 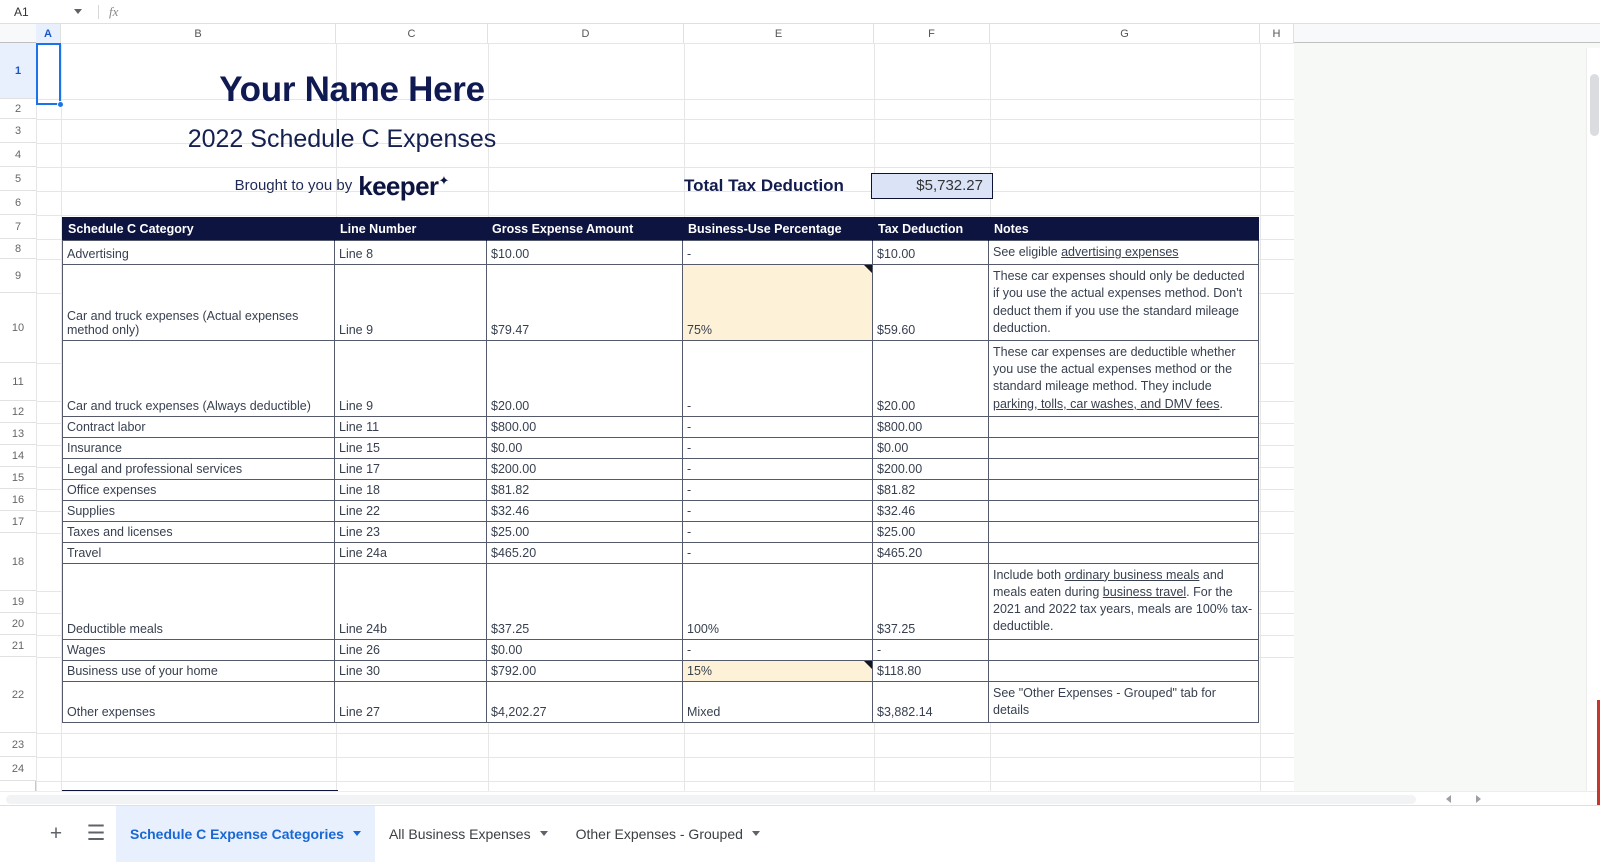 What do you see at coordinates (18, 227) in the screenshot?
I see `row-header-7: 7` at bounding box center [18, 227].